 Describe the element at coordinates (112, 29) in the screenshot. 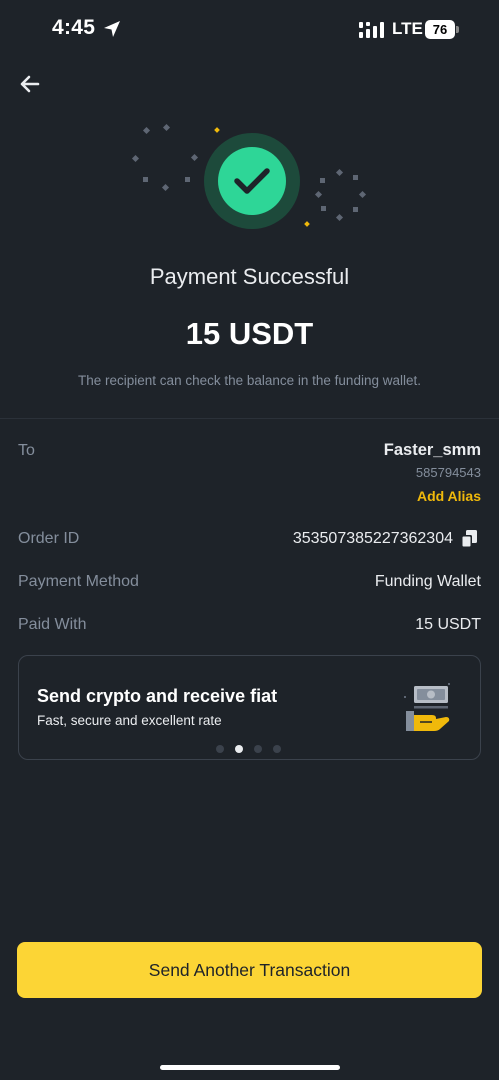

I see `location-arrow-icon` at that location.